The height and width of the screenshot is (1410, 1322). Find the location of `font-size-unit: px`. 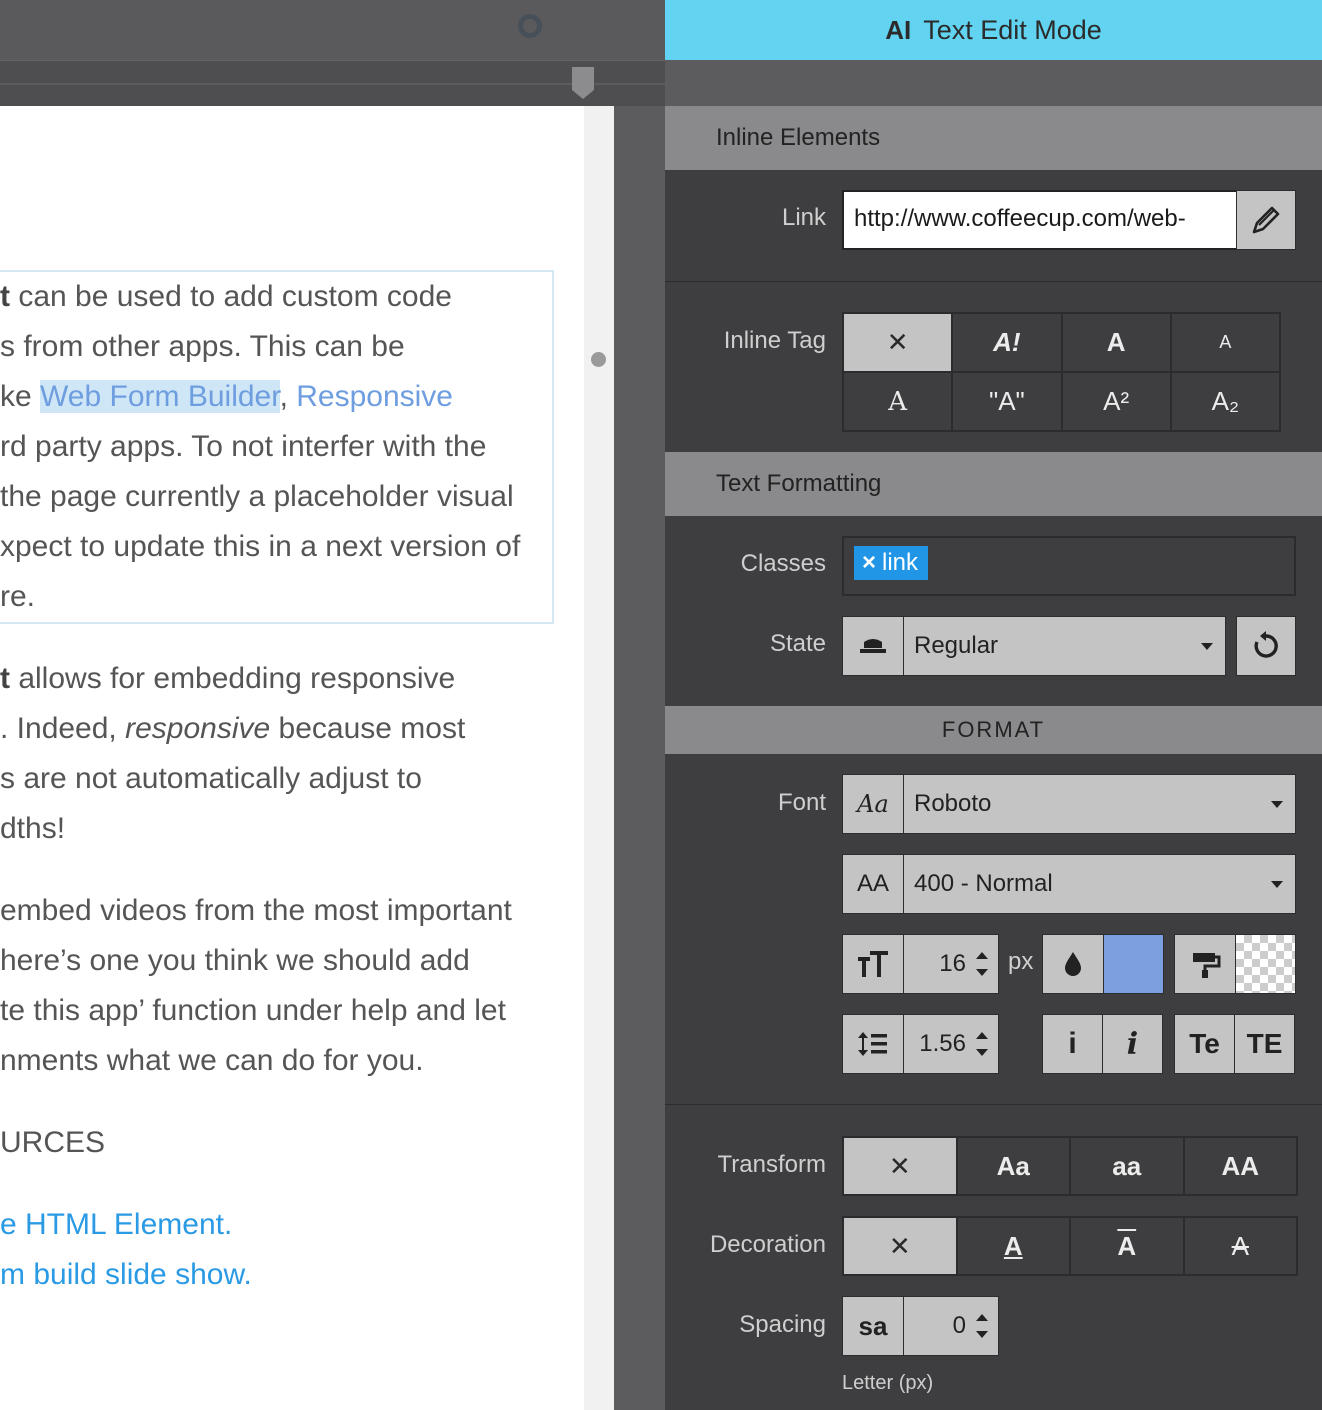

font-size-unit: px is located at coordinates (1021, 961).